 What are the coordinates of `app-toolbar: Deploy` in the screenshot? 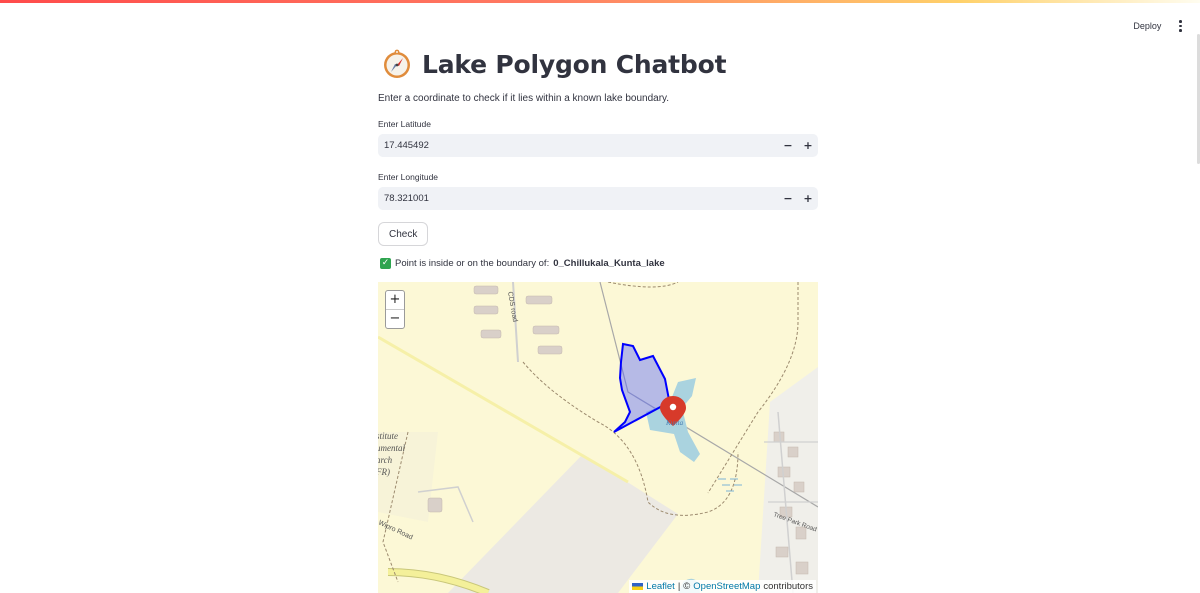 It's located at (1158, 26).